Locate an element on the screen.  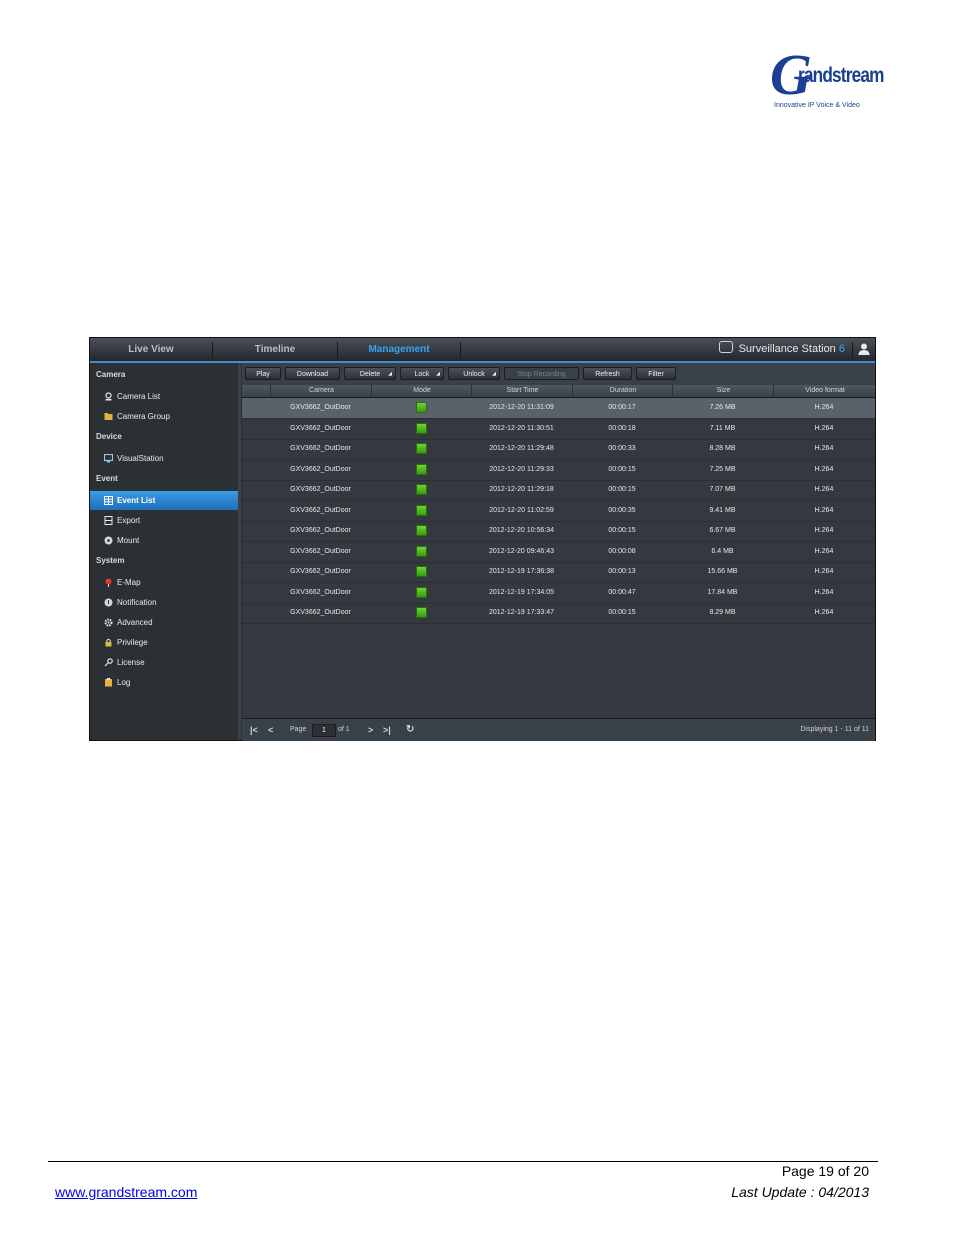
tab-live-view: Live View is located at coordinates (151, 349).